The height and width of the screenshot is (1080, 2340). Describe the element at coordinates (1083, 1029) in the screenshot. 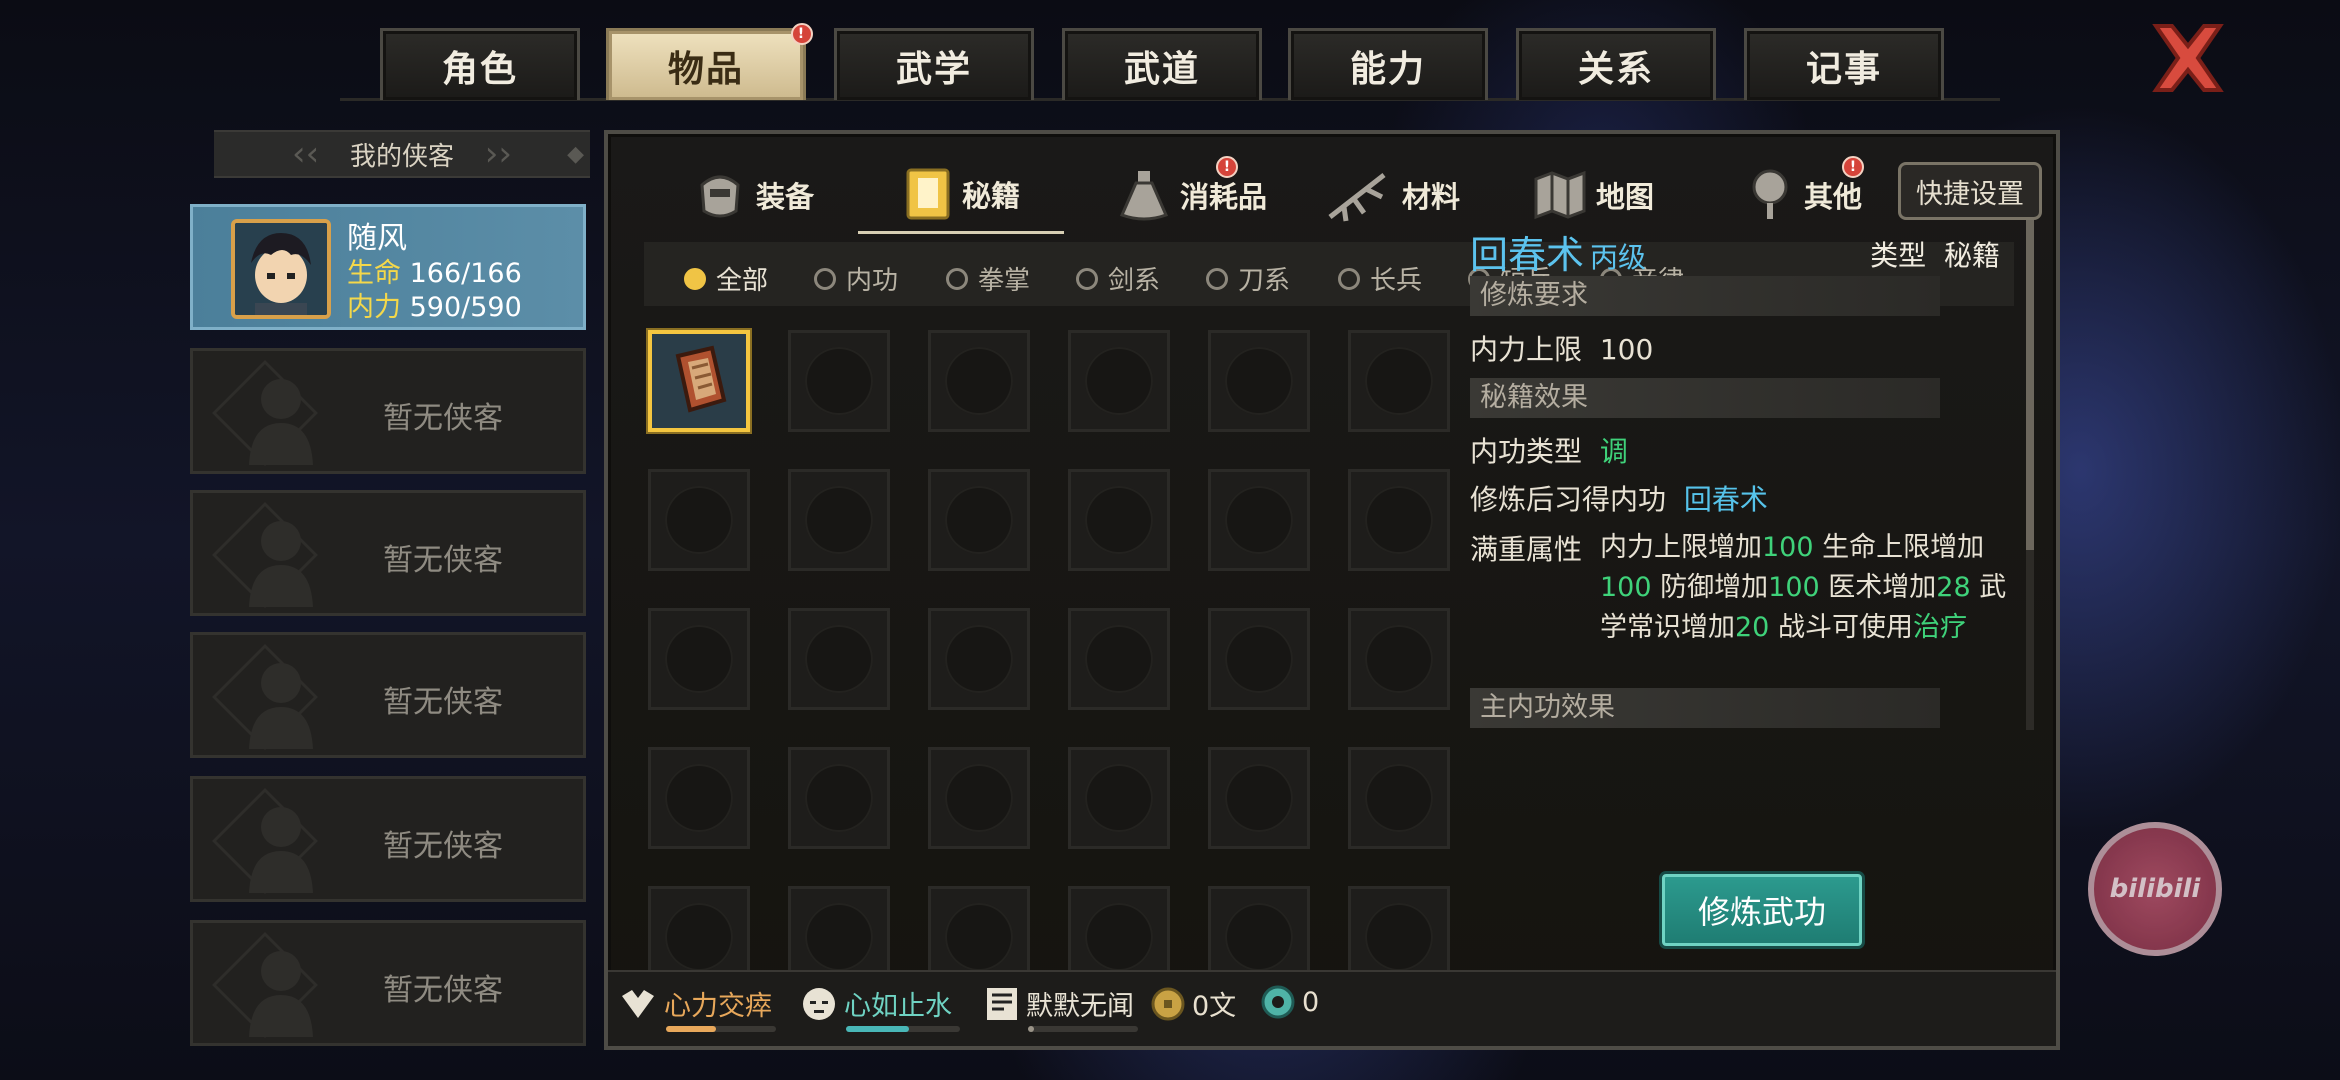

I see `buff-meter` at that location.